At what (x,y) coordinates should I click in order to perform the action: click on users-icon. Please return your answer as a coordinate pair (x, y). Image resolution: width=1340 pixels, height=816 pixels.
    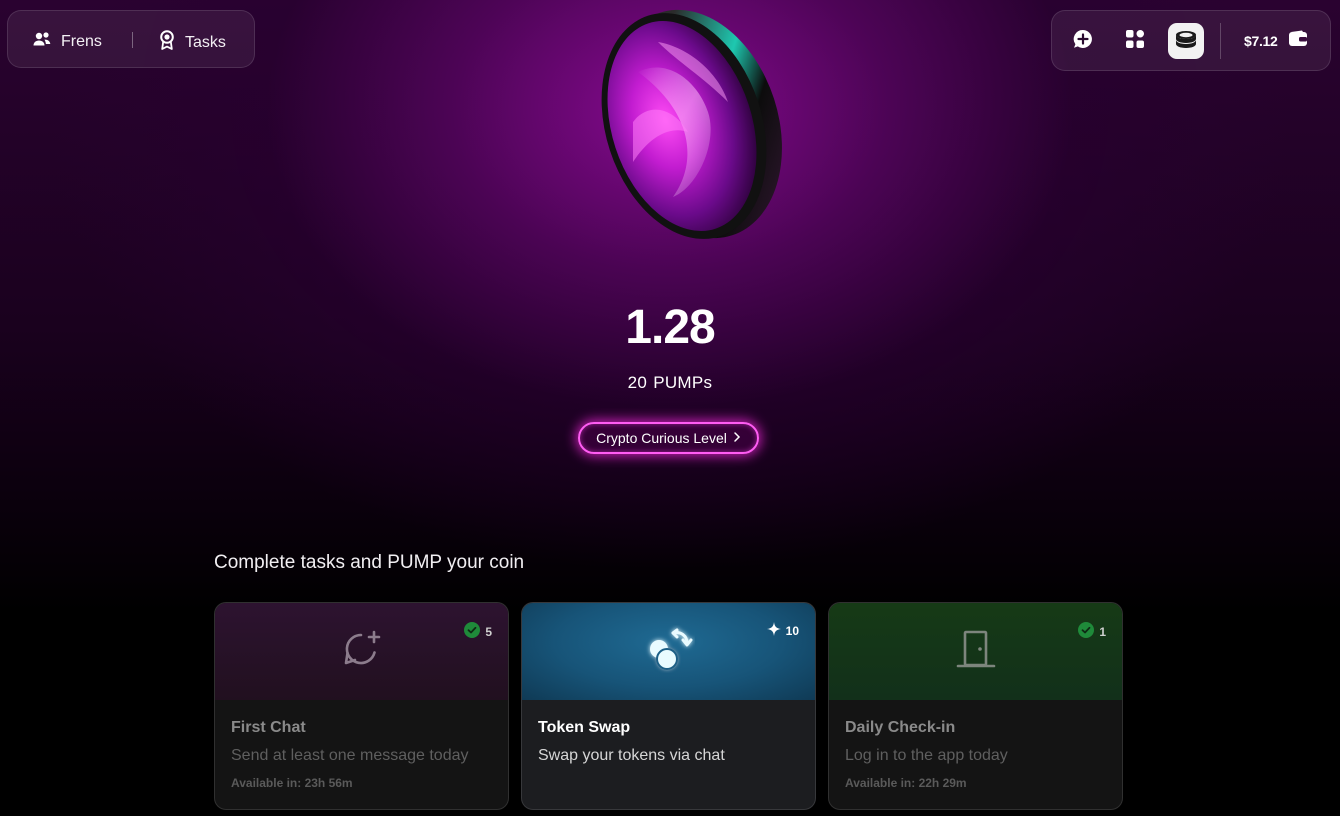
    Looking at the image, I should click on (42, 41).